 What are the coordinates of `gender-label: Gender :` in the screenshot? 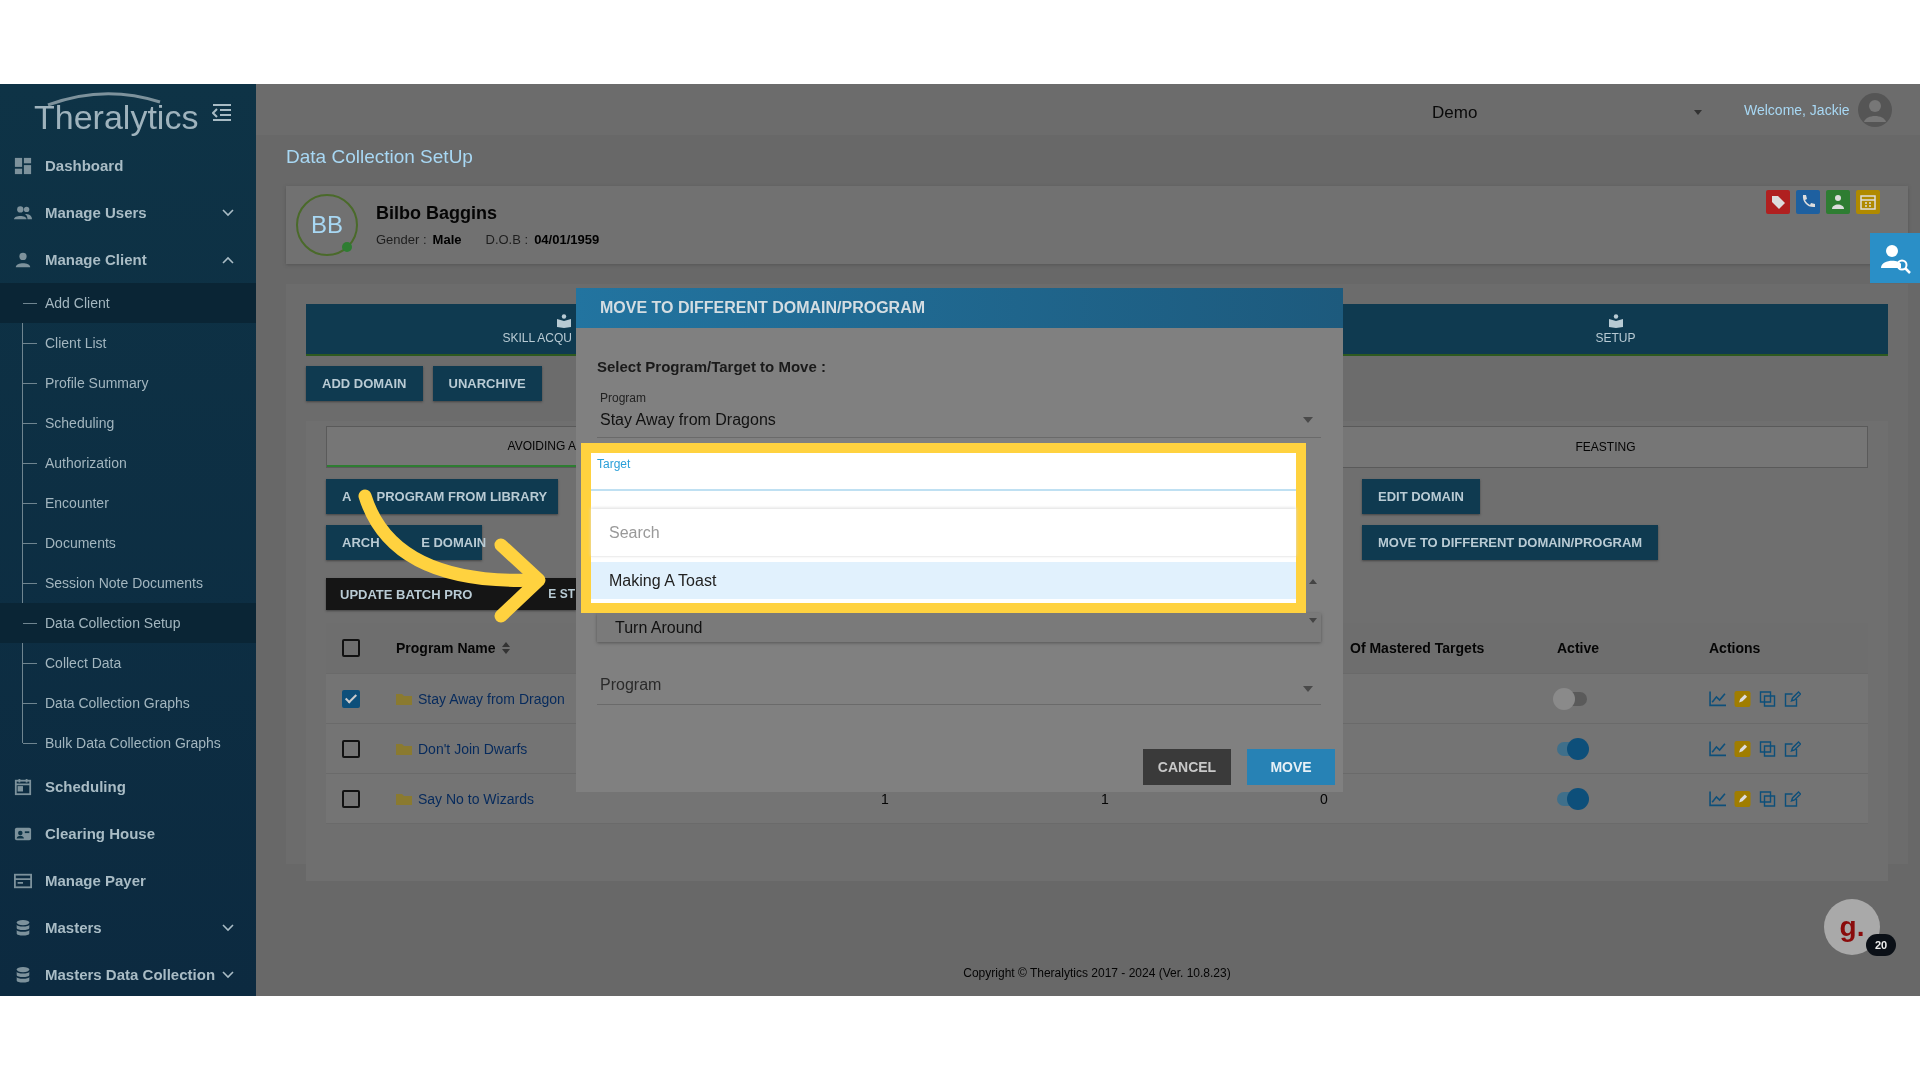 It's located at (401, 239).